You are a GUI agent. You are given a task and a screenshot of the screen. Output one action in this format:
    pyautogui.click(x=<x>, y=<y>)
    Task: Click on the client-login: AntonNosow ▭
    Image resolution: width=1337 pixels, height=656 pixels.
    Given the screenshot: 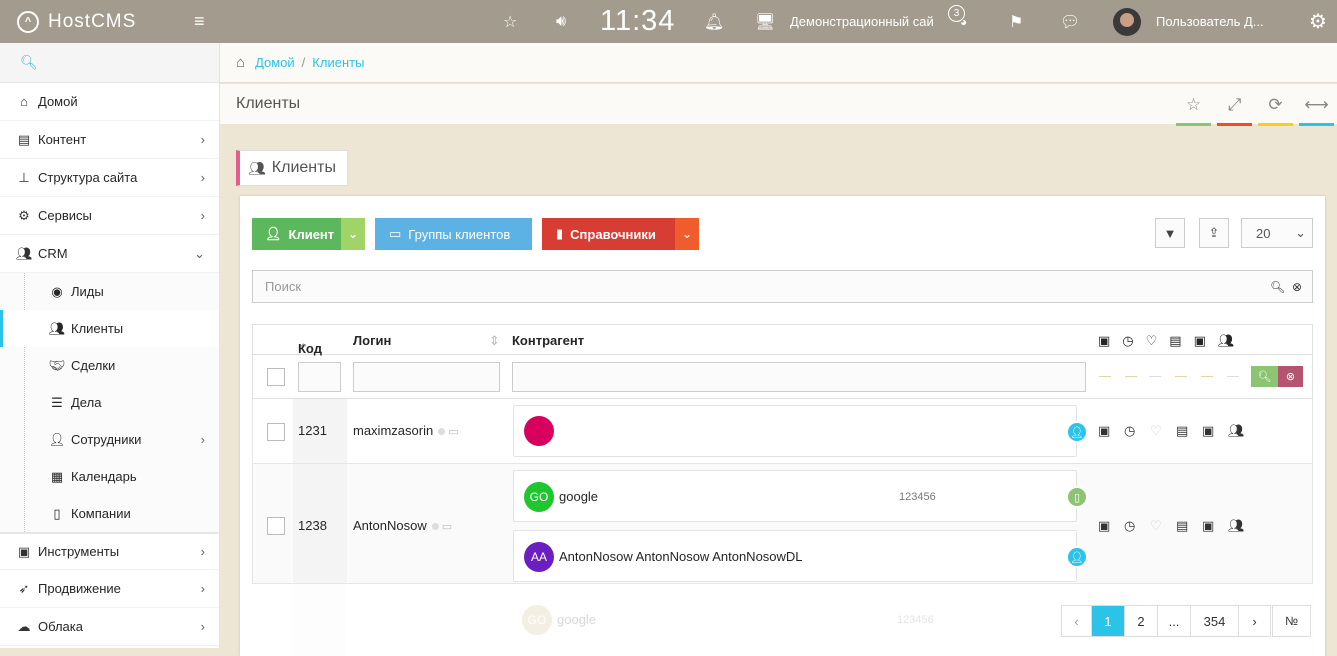 What is the action you would take?
    pyautogui.click(x=402, y=525)
    